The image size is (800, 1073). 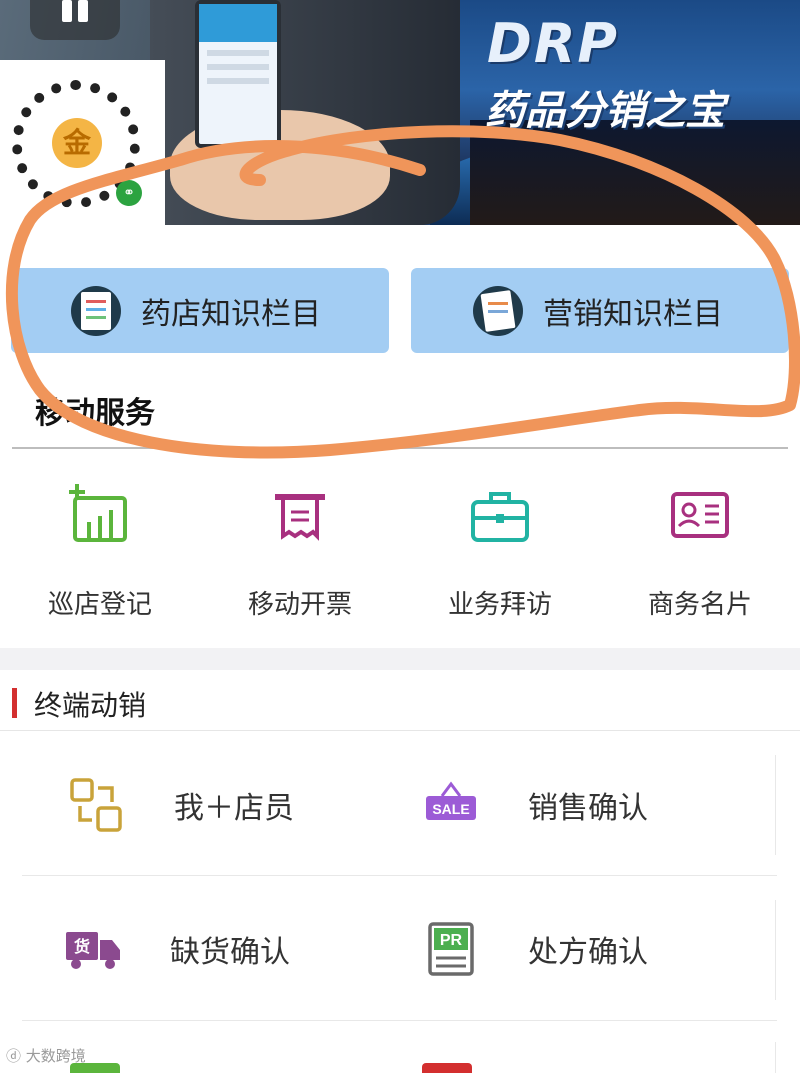 What do you see at coordinates (299, 605) in the screenshot?
I see `mobile-invoice-label: 移动开票` at bounding box center [299, 605].